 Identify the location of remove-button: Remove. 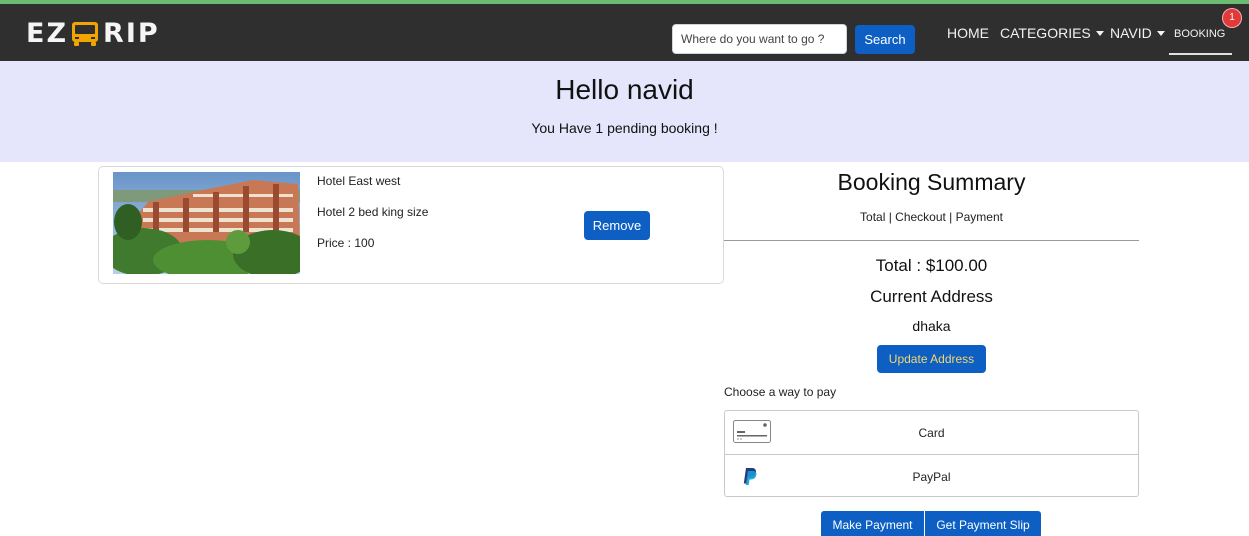
(617, 225).